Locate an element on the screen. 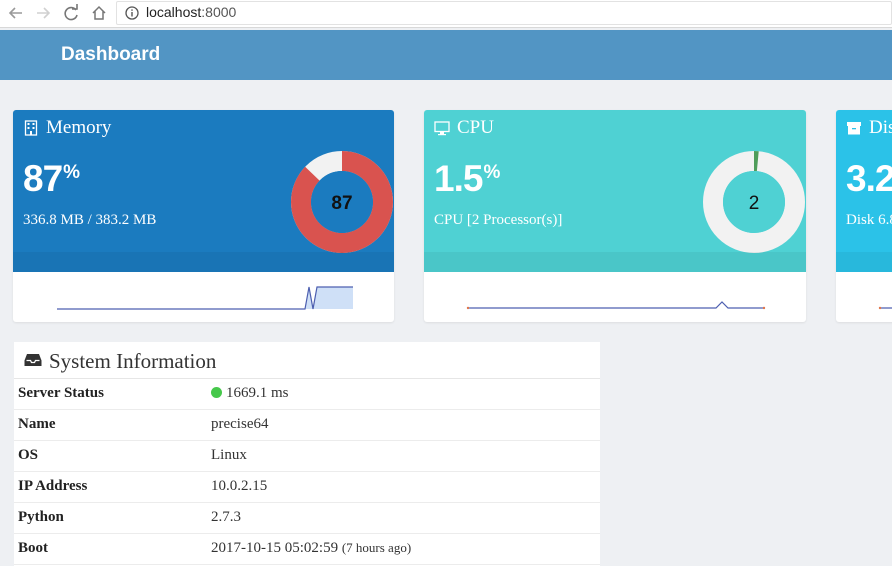 The width and height of the screenshot is (892, 566). cpu-processor-detail: CPU [2 Processor(s)] is located at coordinates (498, 220).